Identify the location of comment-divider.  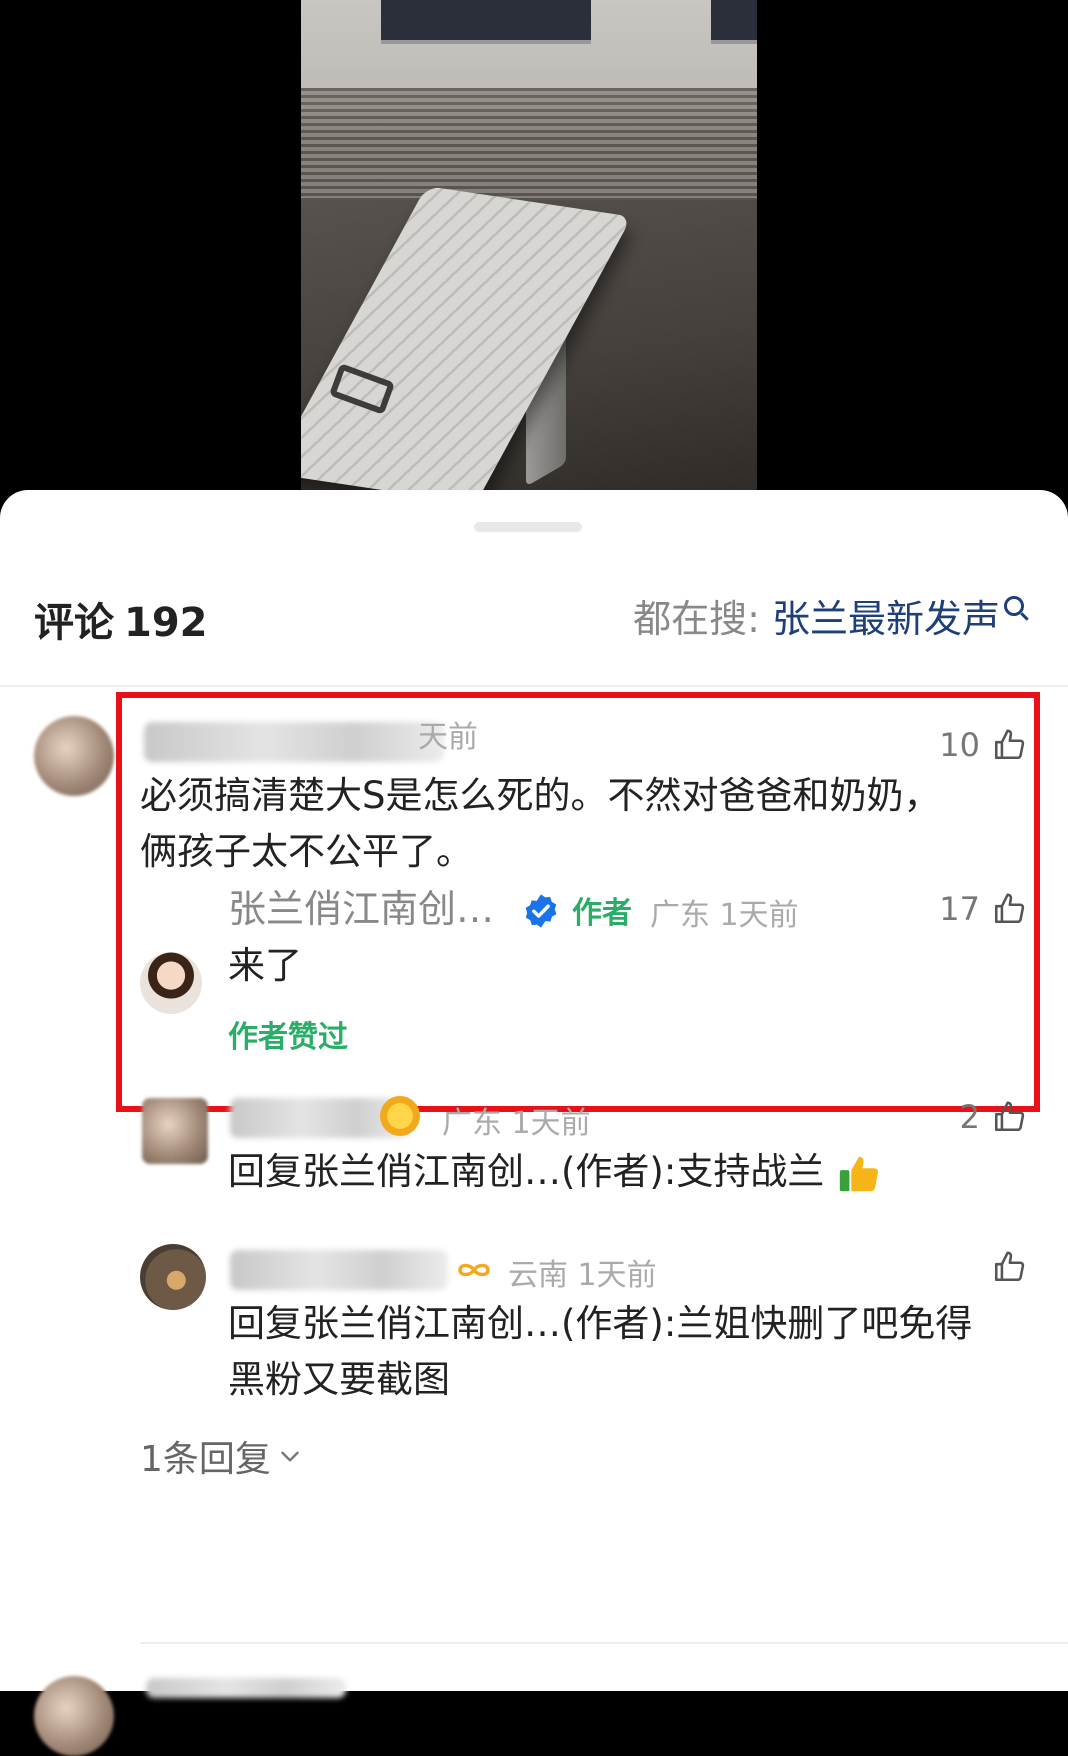
(604, 1643).